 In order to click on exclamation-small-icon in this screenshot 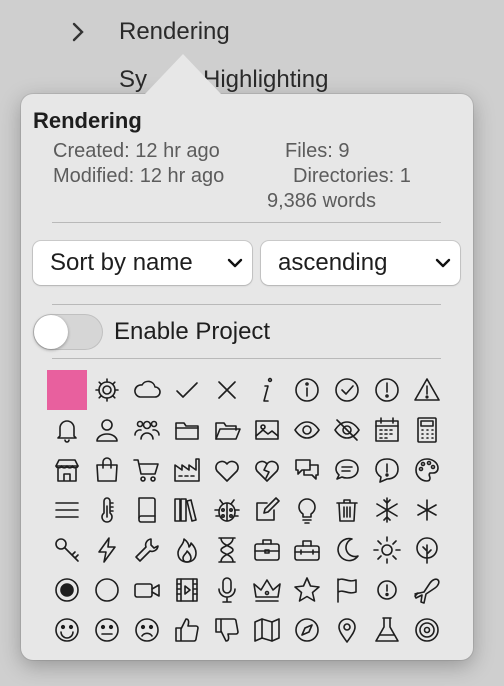, I will do `click(387, 590)`.